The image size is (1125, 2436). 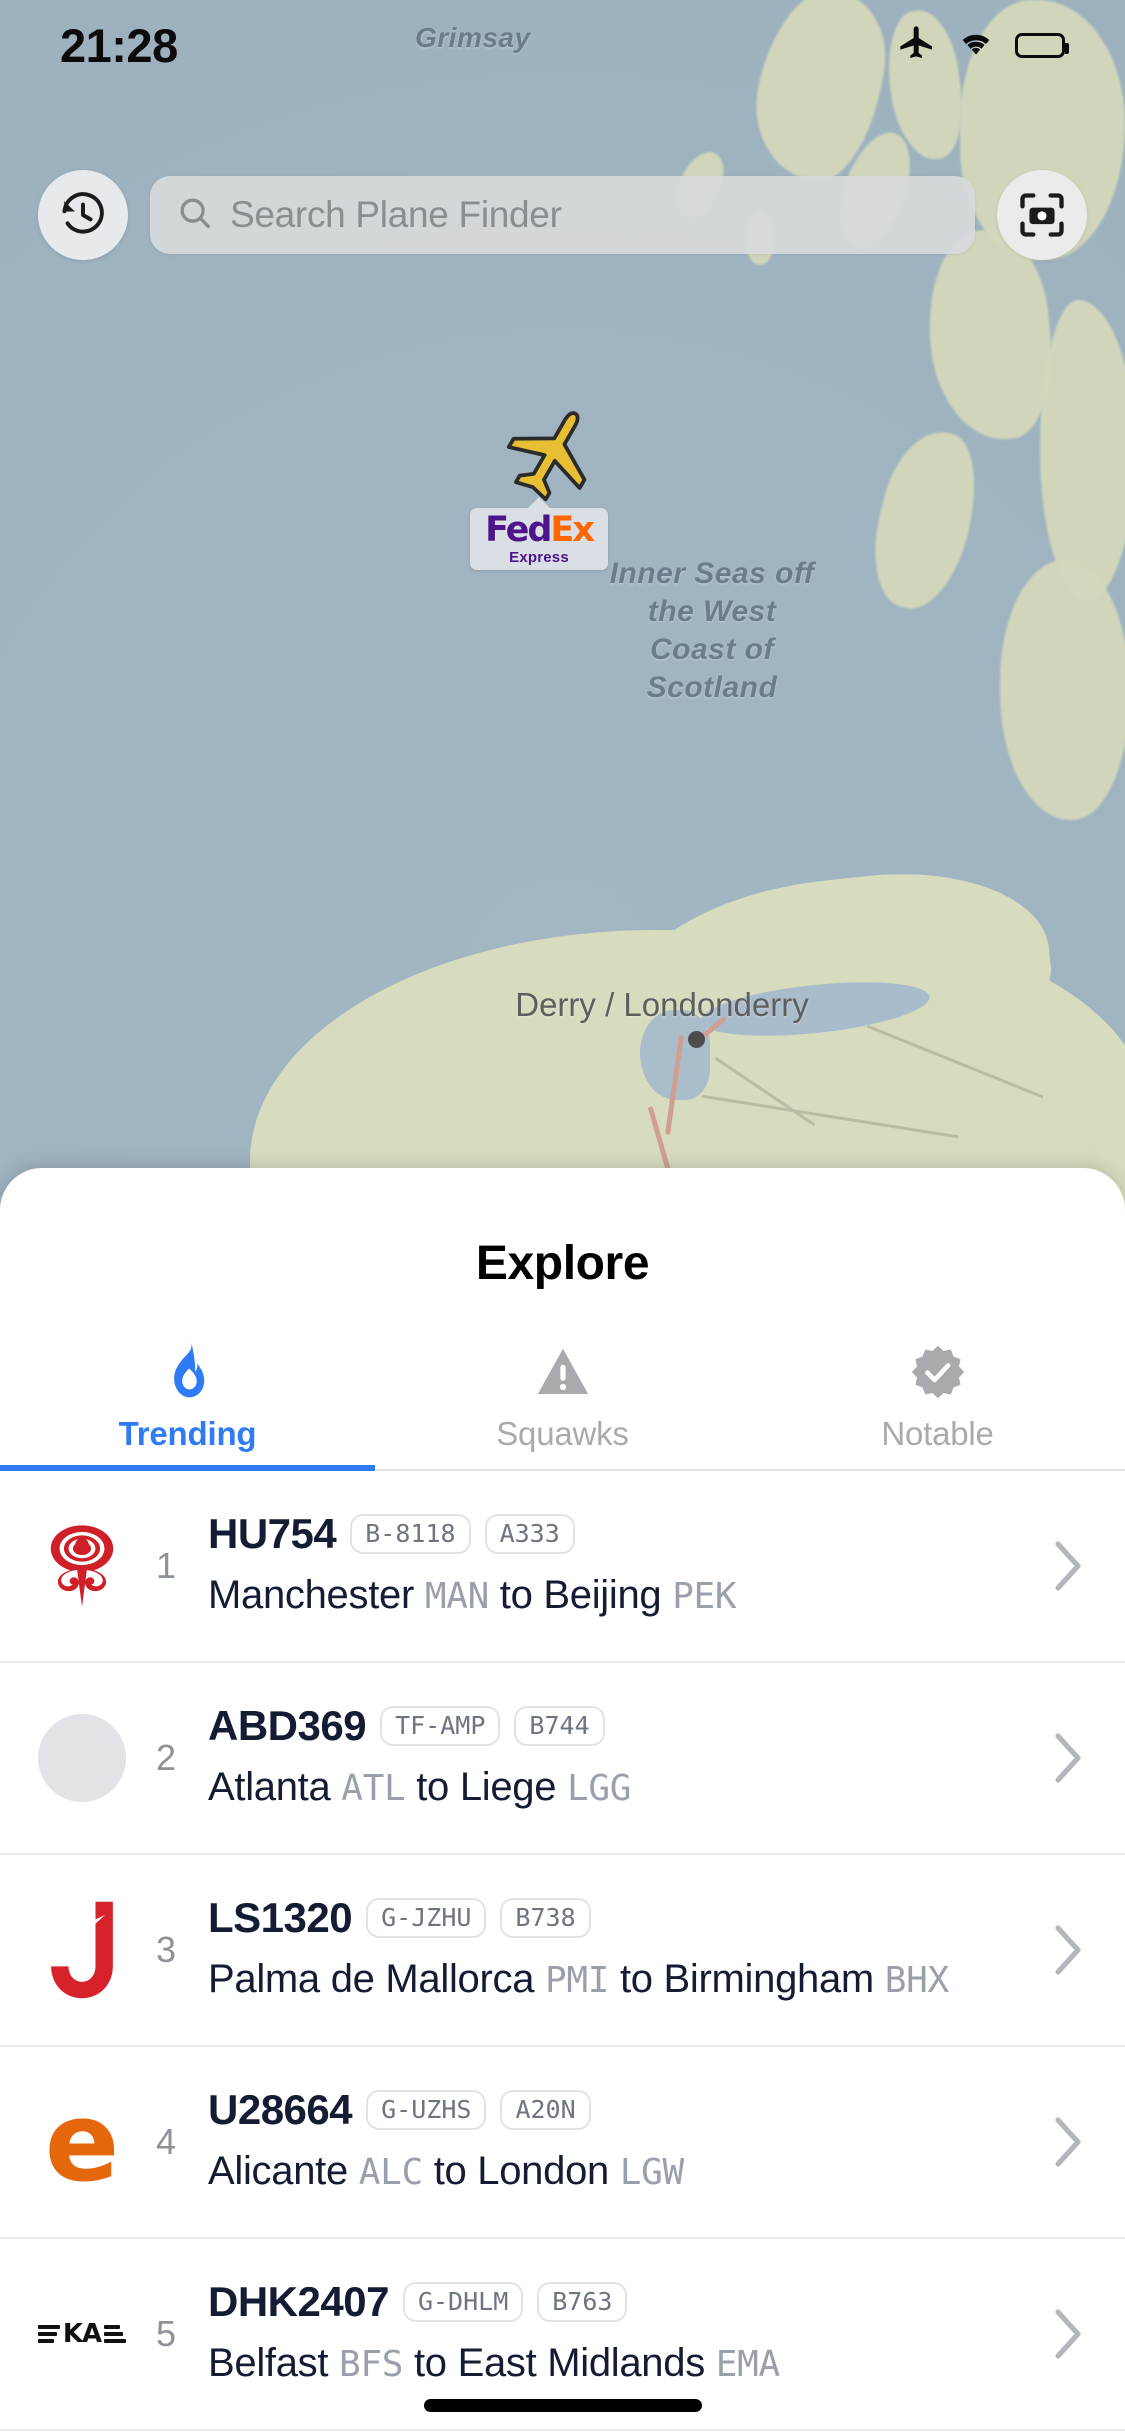 I want to click on search-bar-row: Search Plane Finder, so click(x=562, y=215).